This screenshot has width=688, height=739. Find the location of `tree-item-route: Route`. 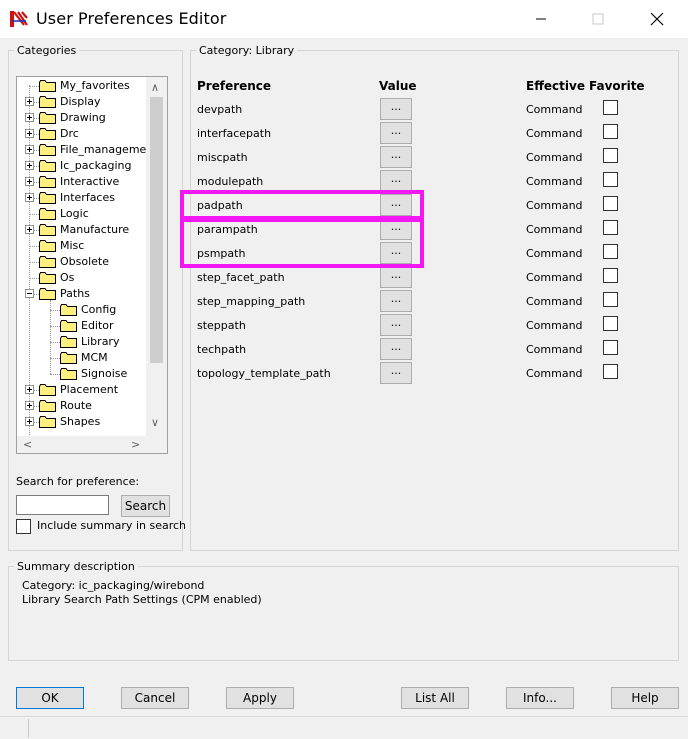

tree-item-route: Route is located at coordinates (87, 406).